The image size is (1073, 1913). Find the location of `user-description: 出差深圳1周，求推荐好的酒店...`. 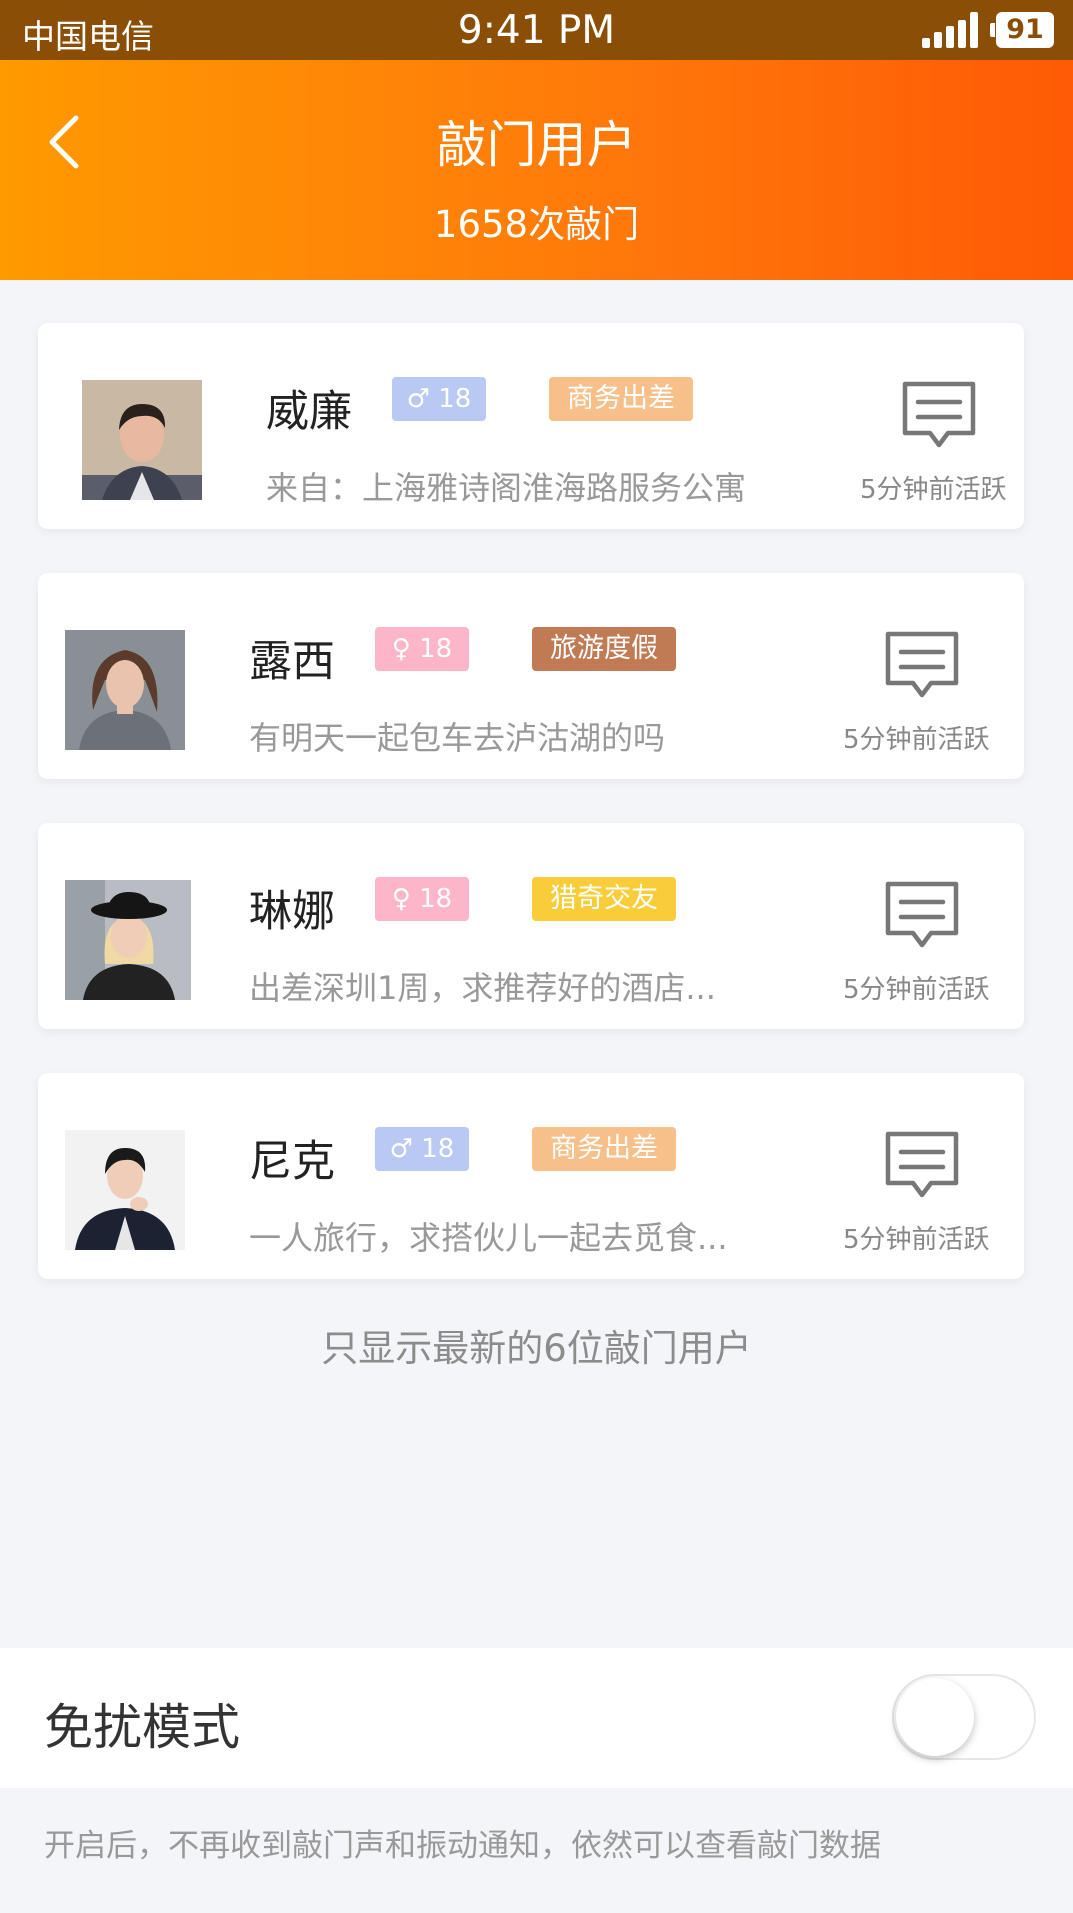

user-description: 出差深圳1周，求推荐好的酒店... is located at coordinates (482, 988).